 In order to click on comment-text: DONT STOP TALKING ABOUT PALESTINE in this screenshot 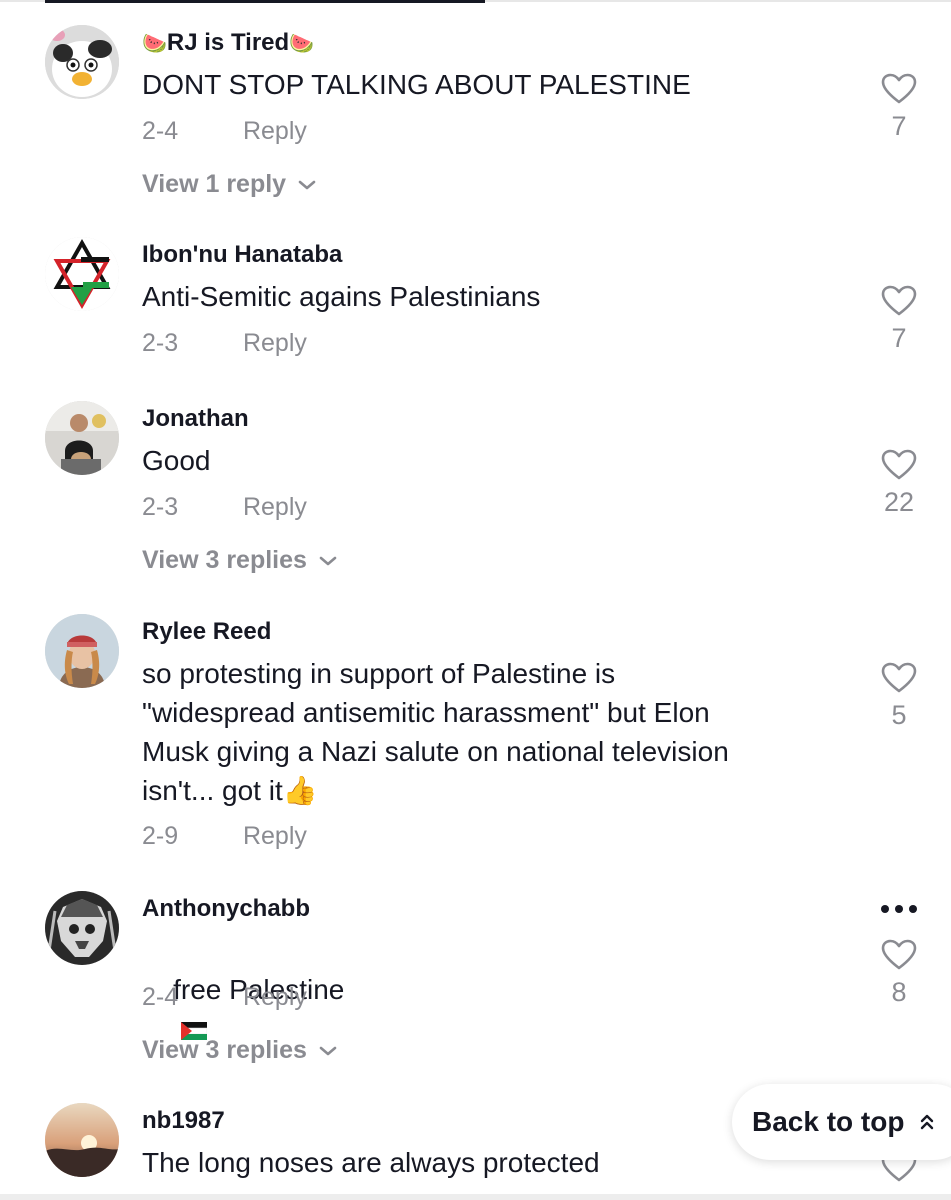, I will do `click(416, 84)`.